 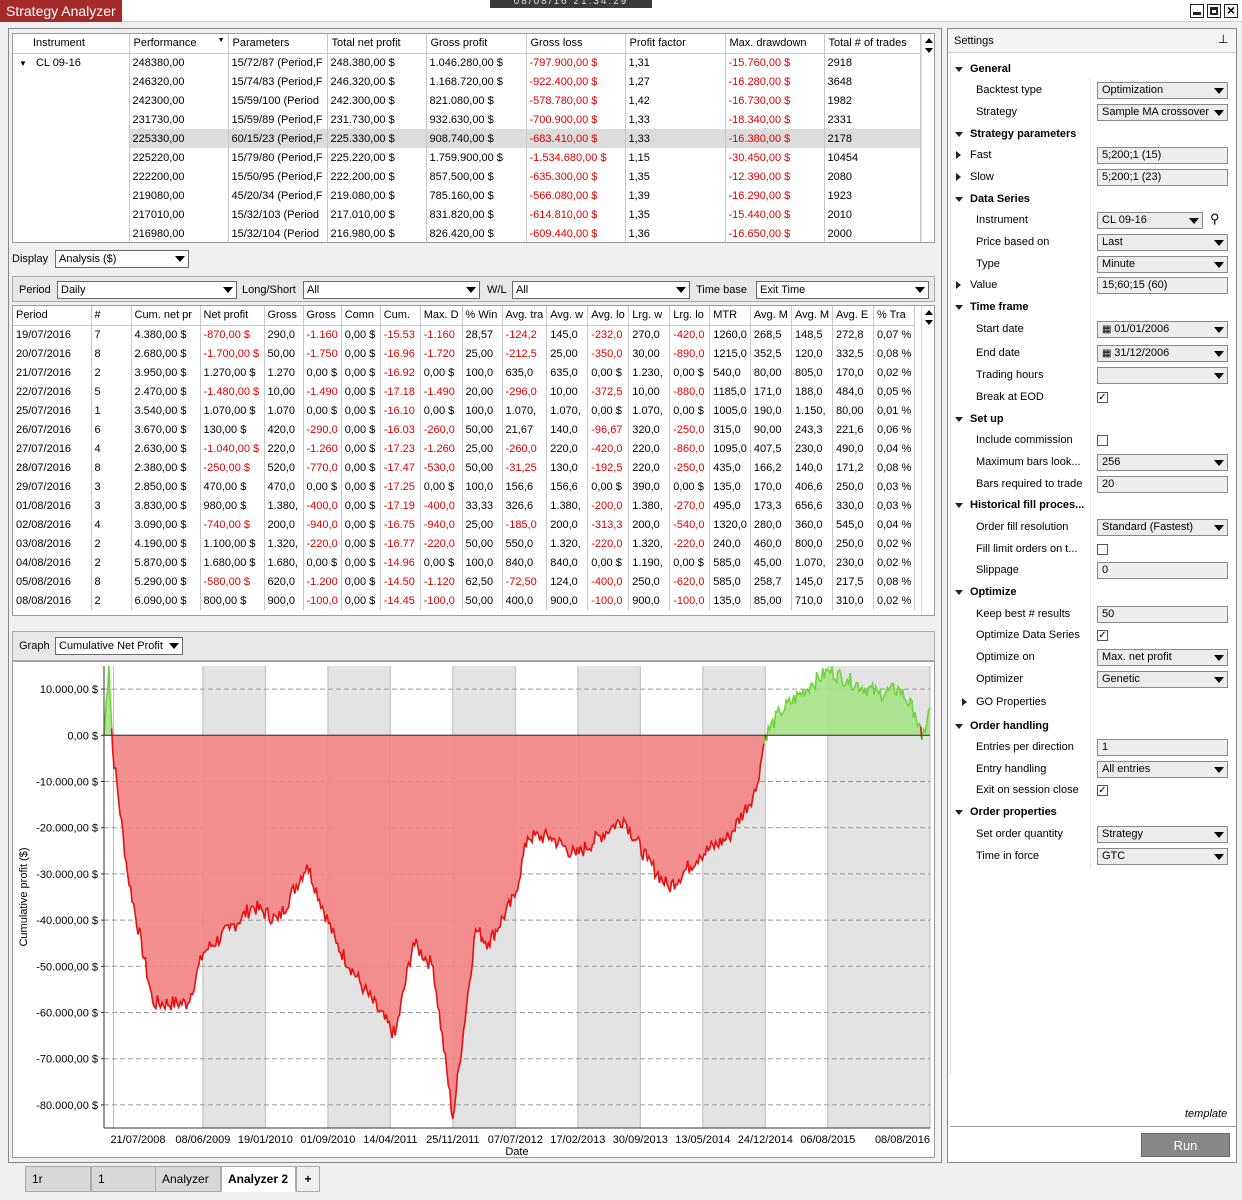 What do you see at coordinates (1162, 527) in the screenshot?
I see `order_fill-select: Standard (Fastest)` at bounding box center [1162, 527].